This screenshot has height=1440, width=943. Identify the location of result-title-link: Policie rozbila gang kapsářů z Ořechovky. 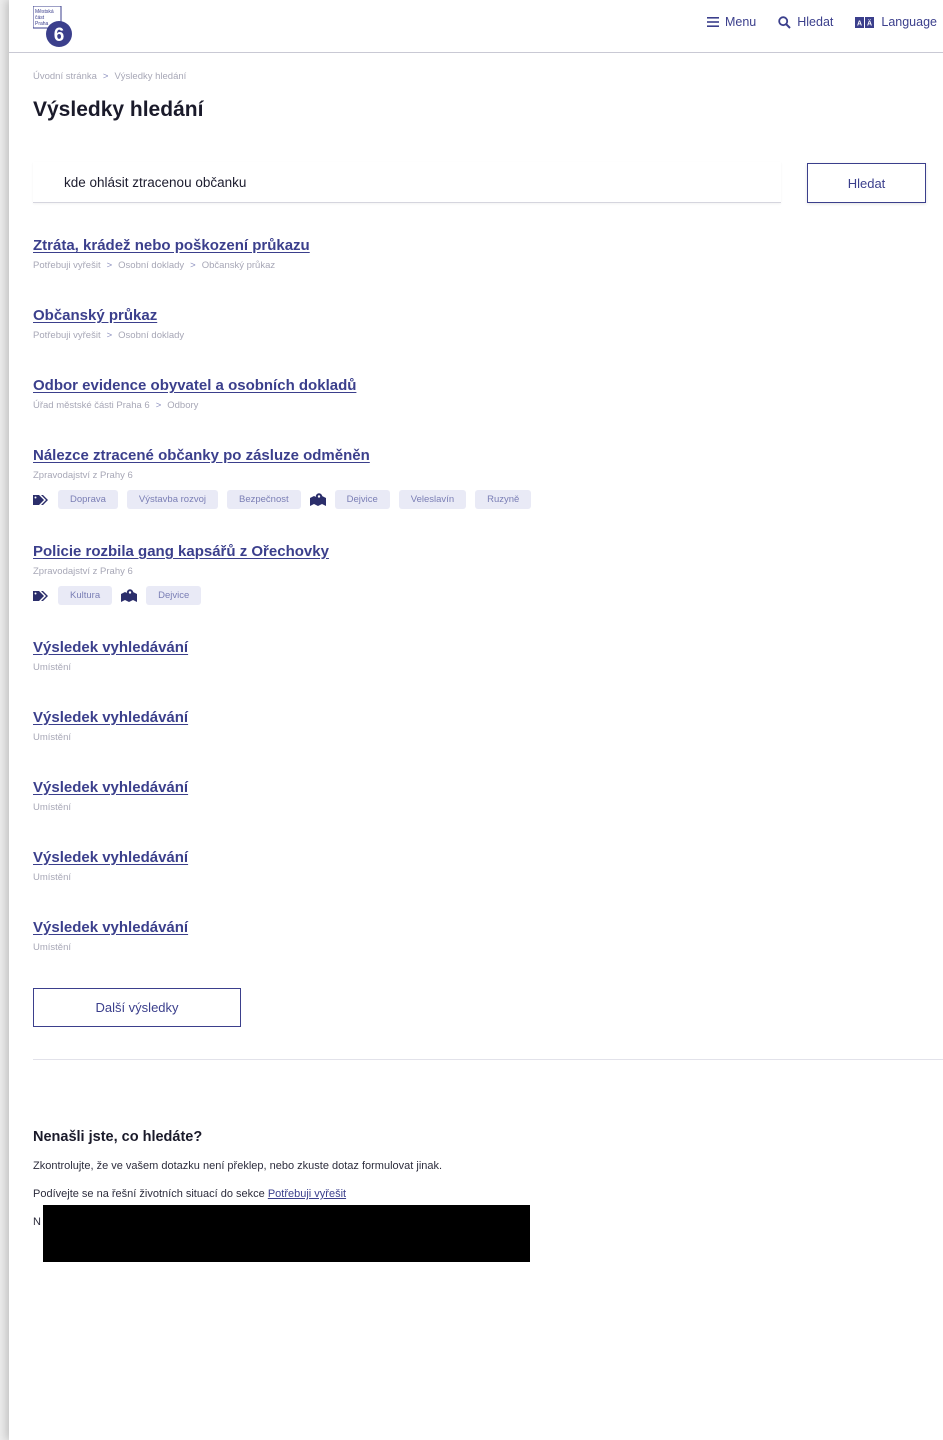
(473, 552).